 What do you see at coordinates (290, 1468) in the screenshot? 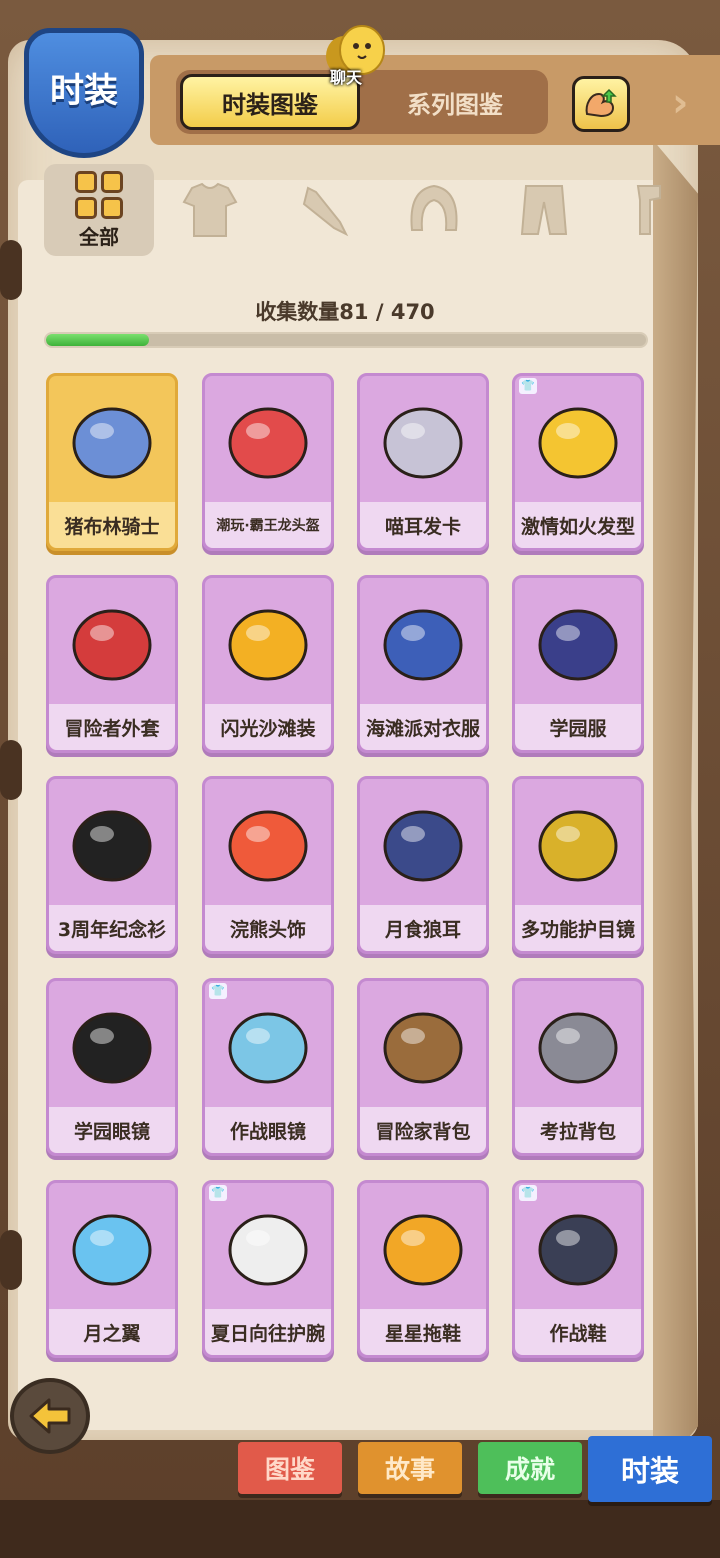
I see `bottom-tab-collection: 图鉴` at bounding box center [290, 1468].